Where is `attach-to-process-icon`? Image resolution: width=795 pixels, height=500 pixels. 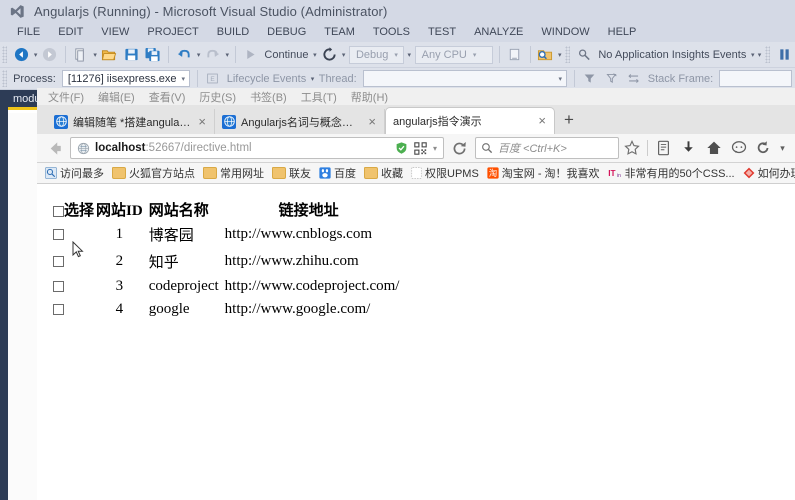
attach-to-process-icon is located at coordinates (515, 55).